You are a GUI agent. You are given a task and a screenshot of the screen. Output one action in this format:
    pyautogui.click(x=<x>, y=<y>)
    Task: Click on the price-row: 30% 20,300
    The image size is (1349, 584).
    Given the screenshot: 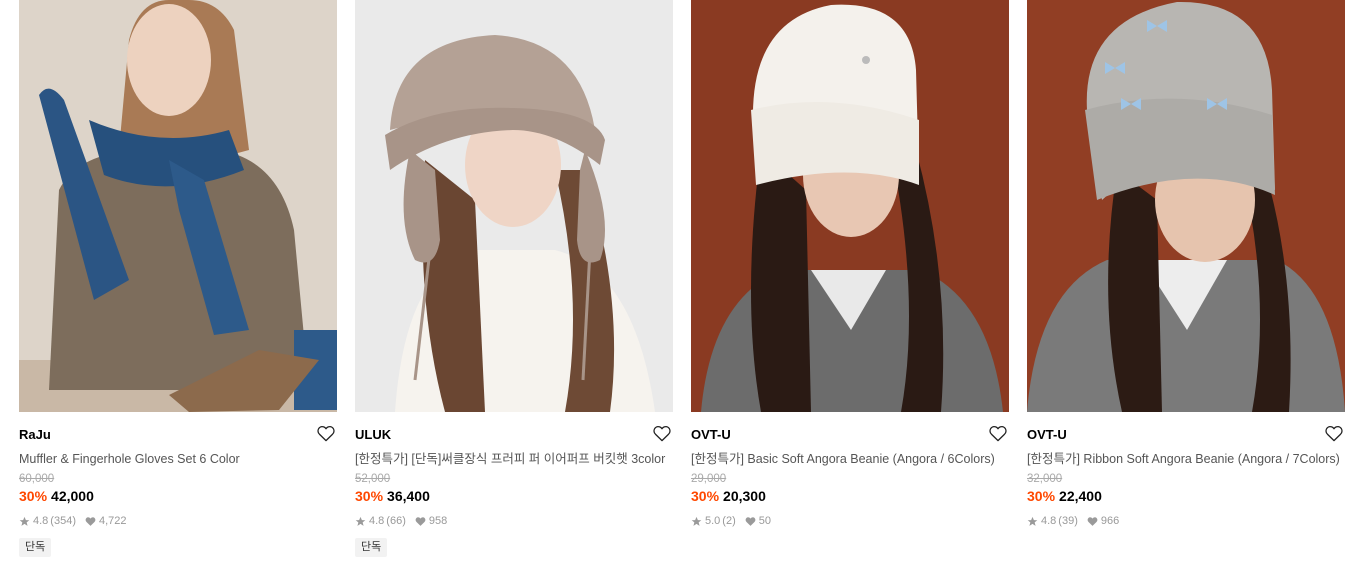 What is the action you would take?
    pyautogui.click(x=850, y=496)
    